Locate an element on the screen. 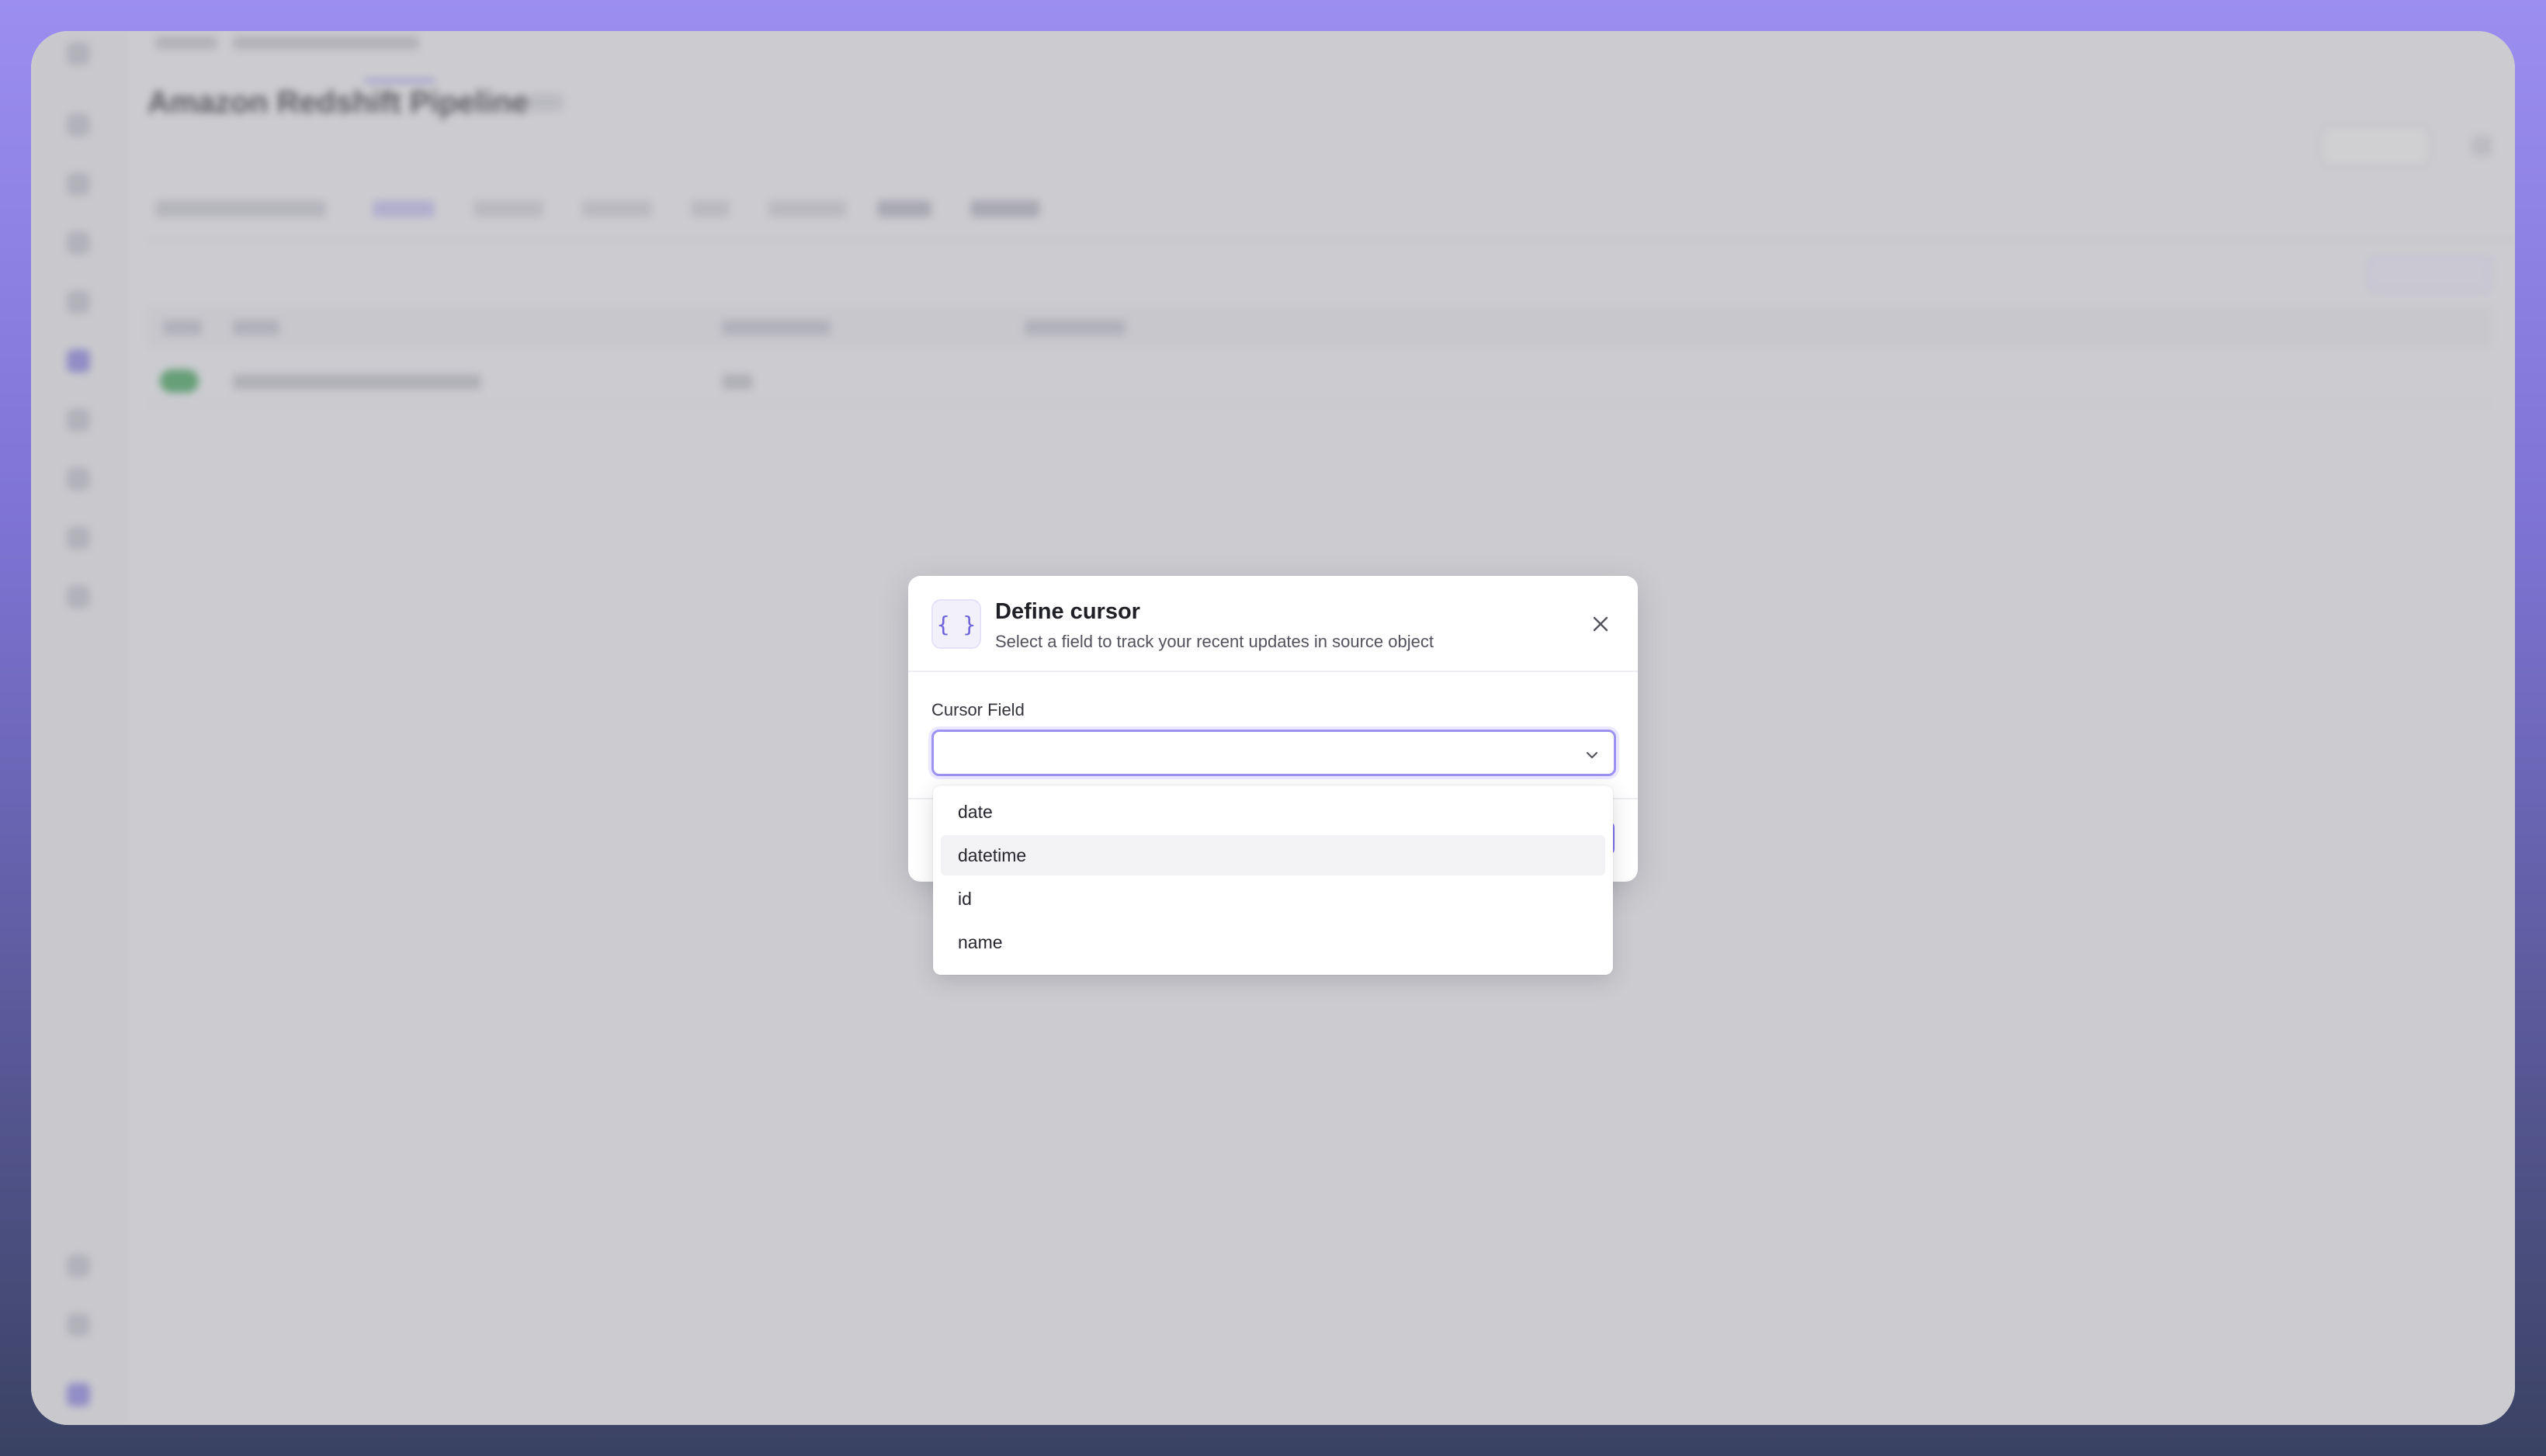 The height and width of the screenshot is (1456, 2546). close-button is located at coordinates (1601, 624).